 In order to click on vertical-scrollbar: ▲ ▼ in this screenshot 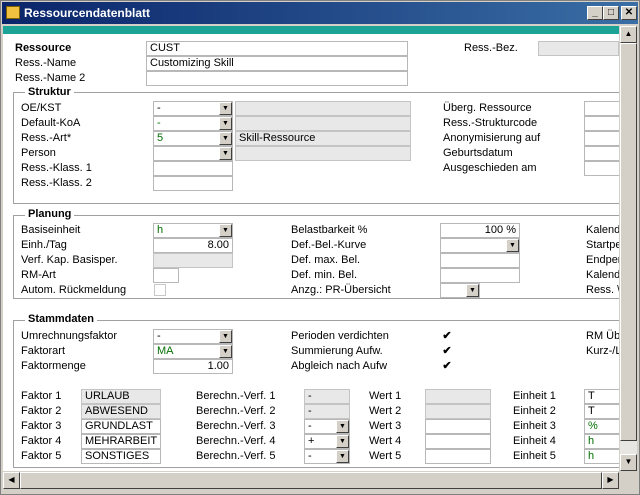, I will do `click(628, 248)`.